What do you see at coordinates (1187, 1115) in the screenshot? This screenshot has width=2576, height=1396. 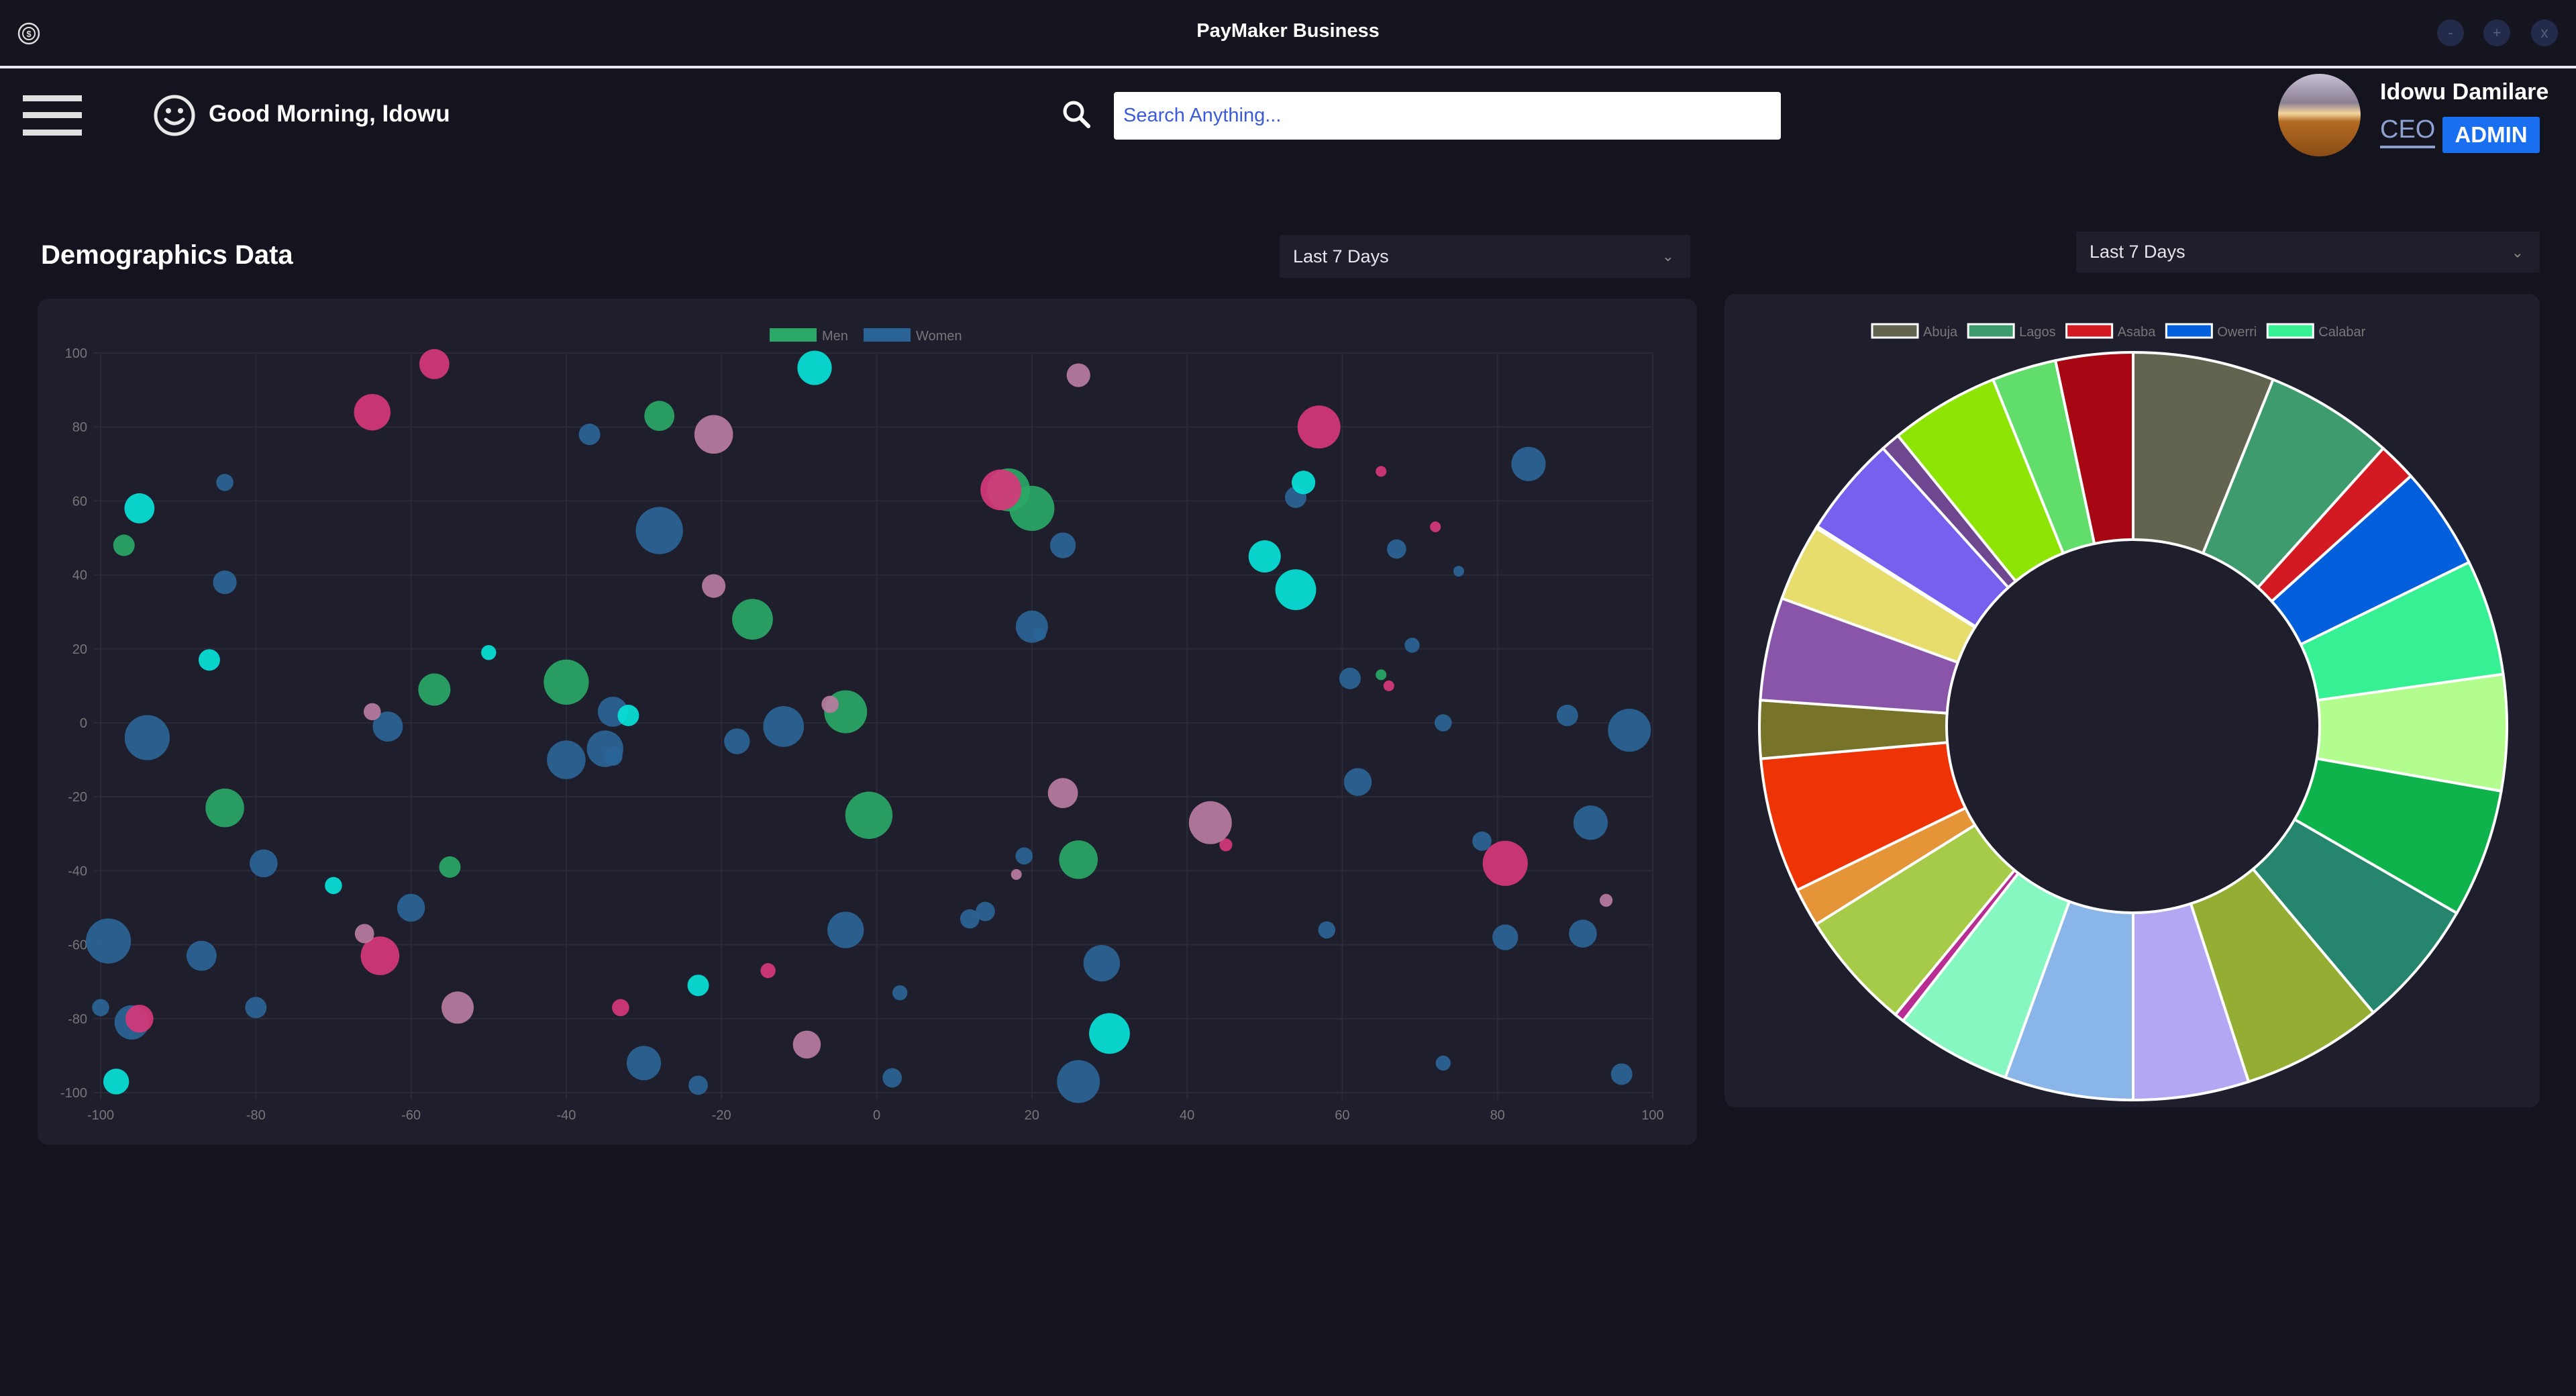 I see `x-tick-label: 40` at bounding box center [1187, 1115].